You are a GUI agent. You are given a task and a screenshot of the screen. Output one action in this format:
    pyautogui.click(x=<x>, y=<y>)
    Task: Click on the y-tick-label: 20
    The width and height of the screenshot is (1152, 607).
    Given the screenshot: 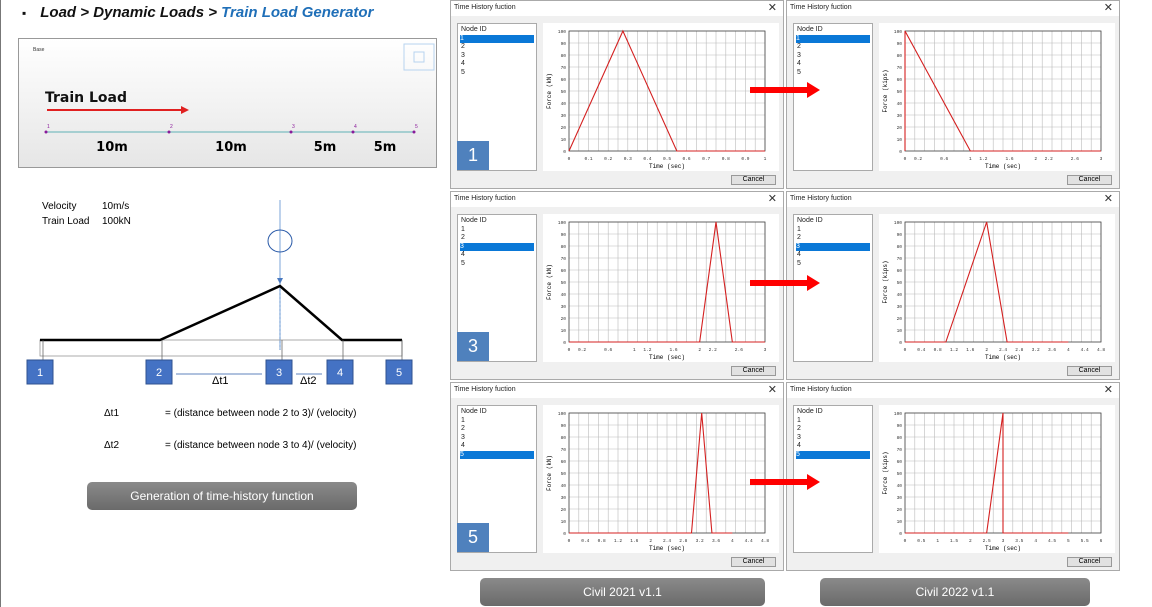 What is the action you would take?
    pyautogui.click(x=900, y=319)
    